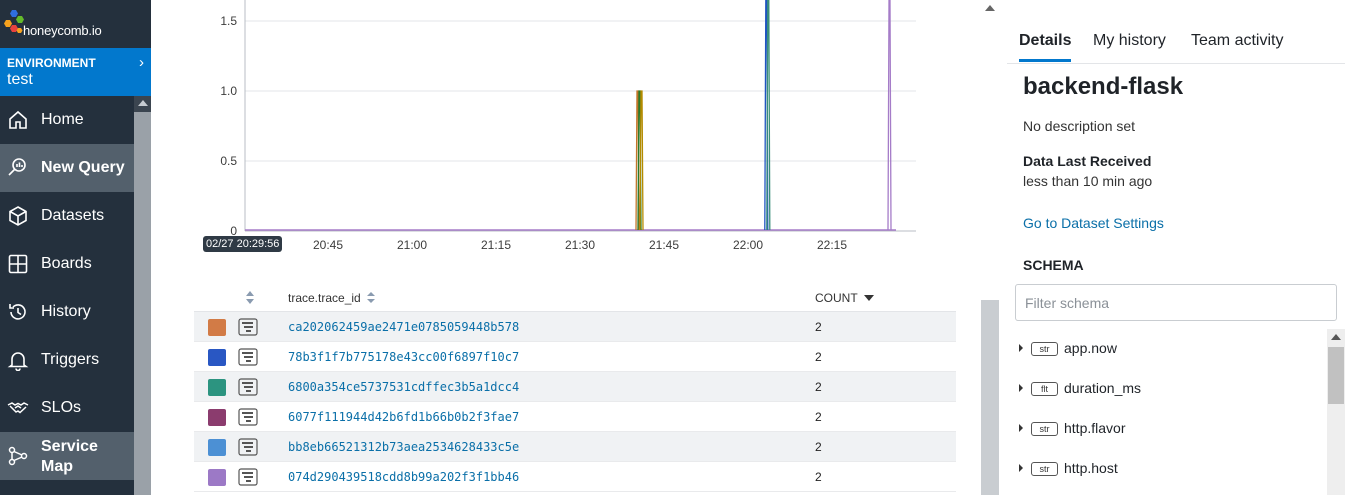 This screenshot has height=495, width=1359. Describe the element at coordinates (69, 456) in the screenshot. I see `nav-label-service-map: Service Map` at that location.